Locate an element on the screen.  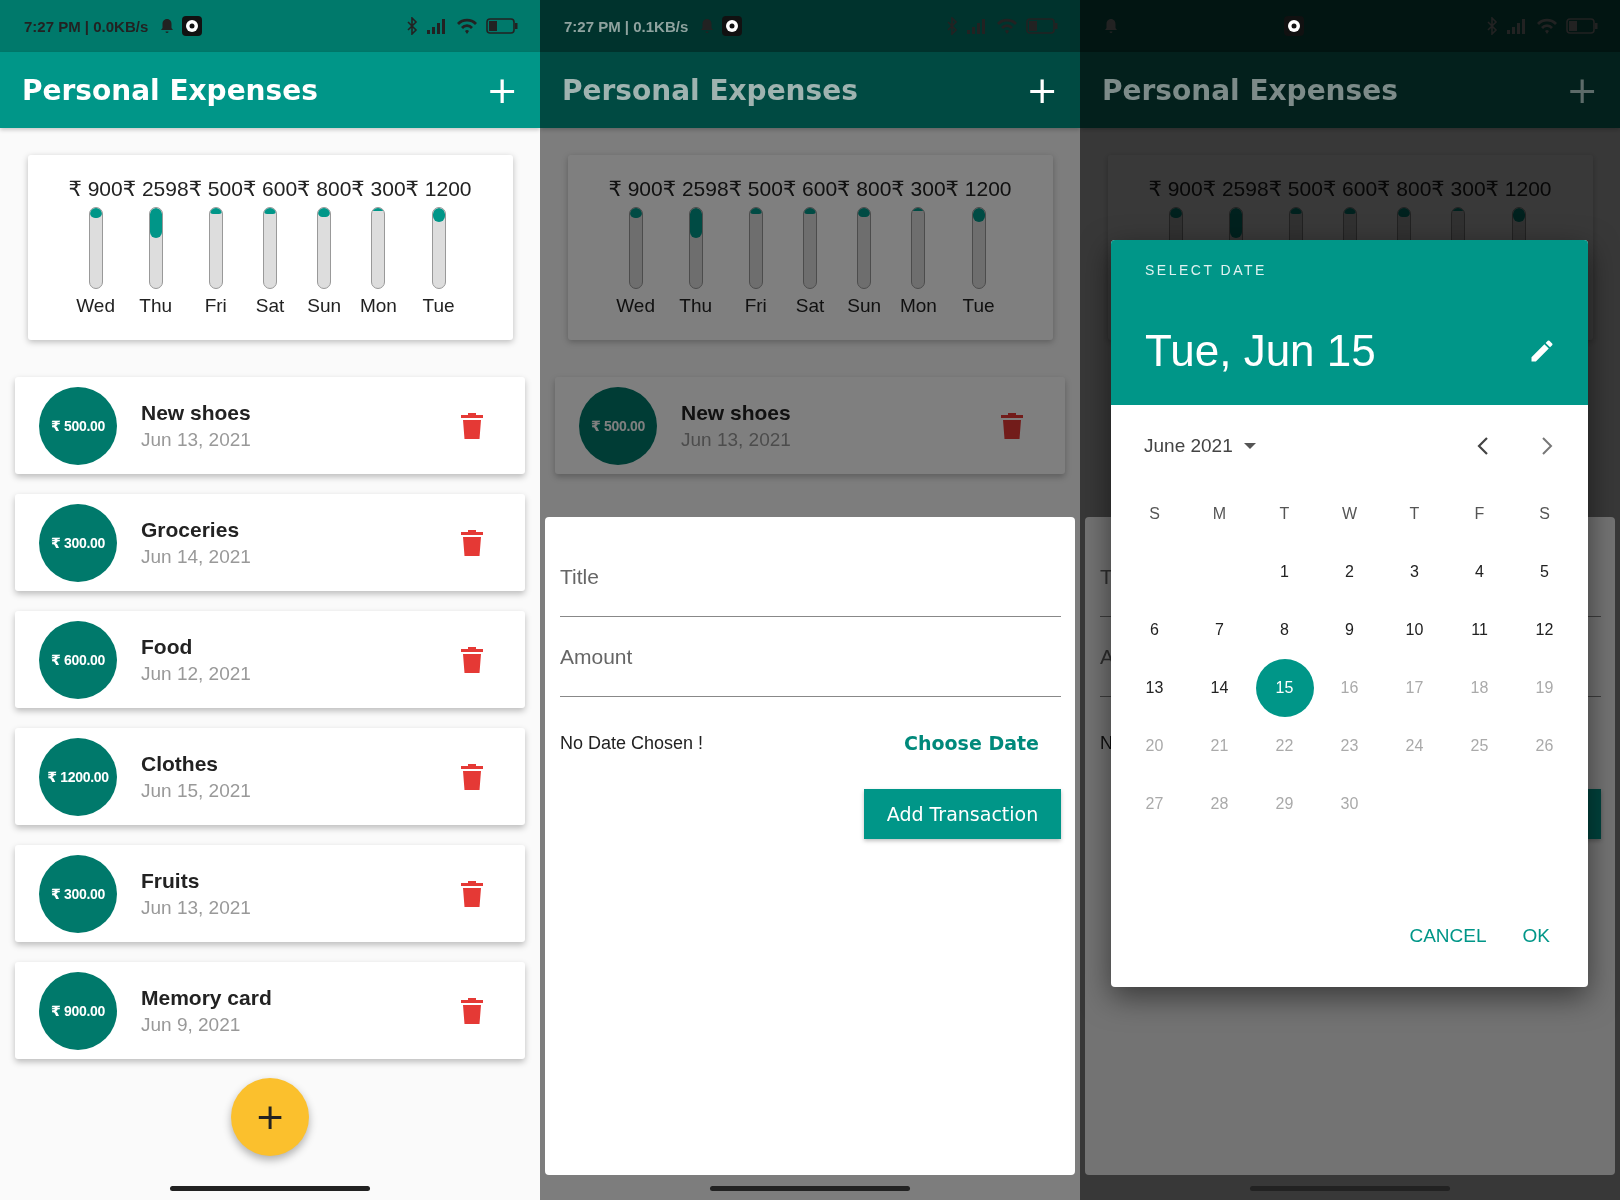
weekday-label: W is located at coordinates (1349, 514).